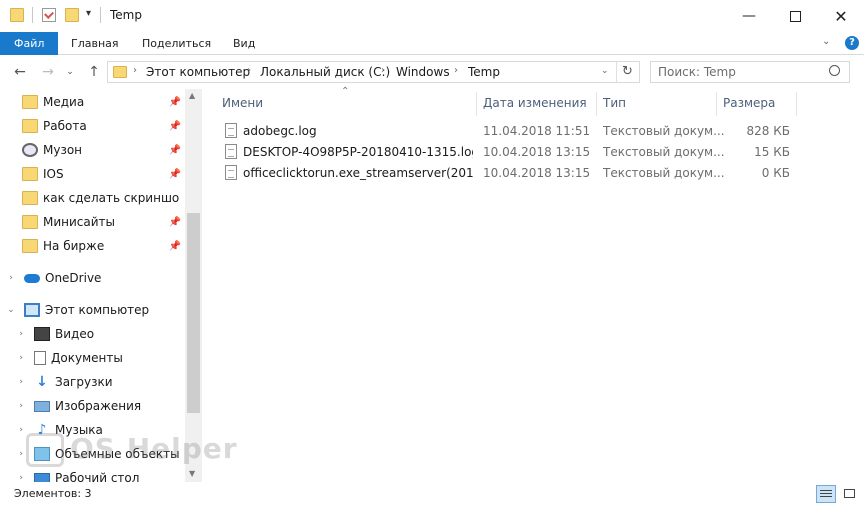 The width and height of the screenshot is (864, 506). I want to click on forward-button: →, so click(48, 72).